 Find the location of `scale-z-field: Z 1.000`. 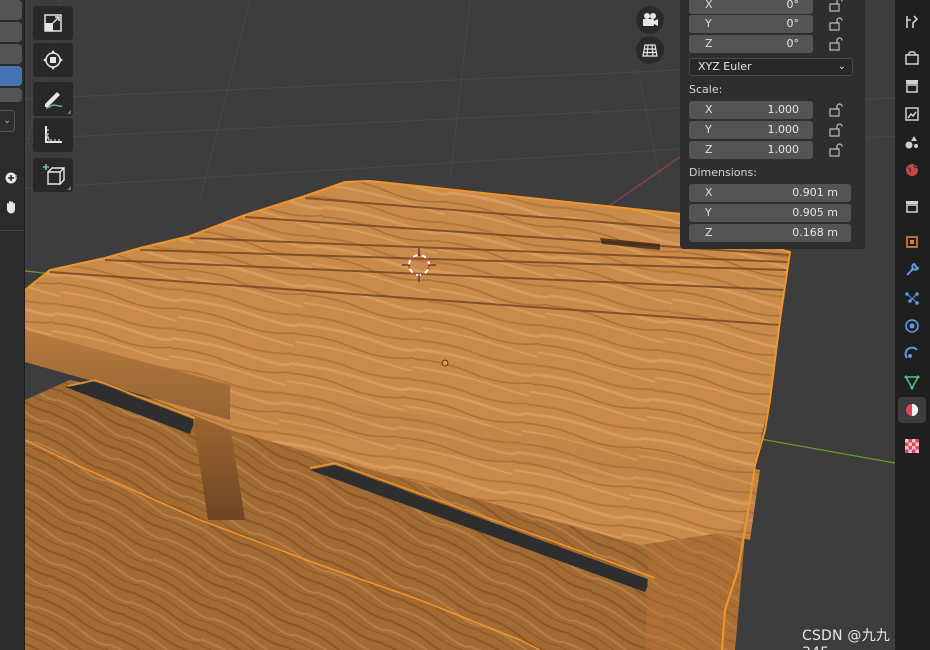

scale-z-field: Z 1.000 is located at coordinates (751, 150).